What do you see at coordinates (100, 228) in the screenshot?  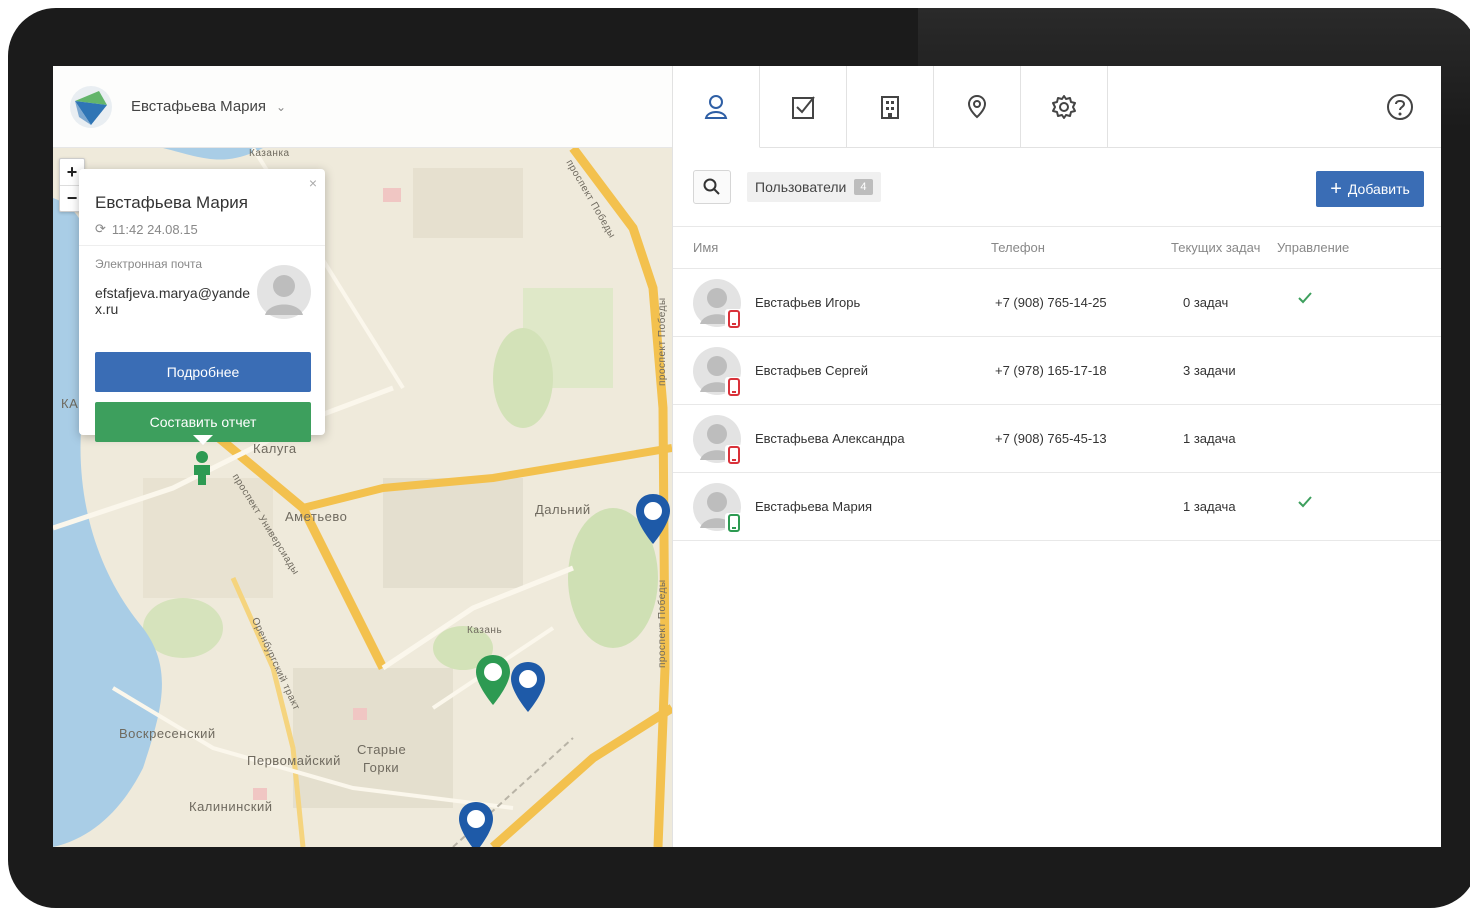 I see `refresh-icon: ⟳` at bounding box center [100, 228].